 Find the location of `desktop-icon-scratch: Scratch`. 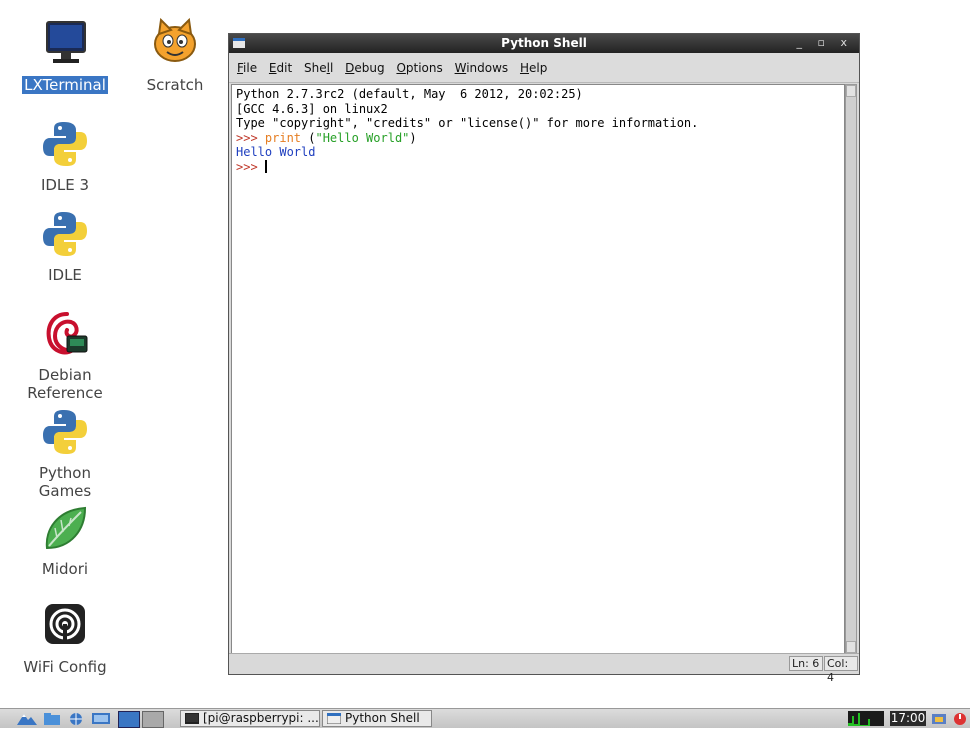

desktop-icon-scratch: Scratch is located at coordinates (175, 55).